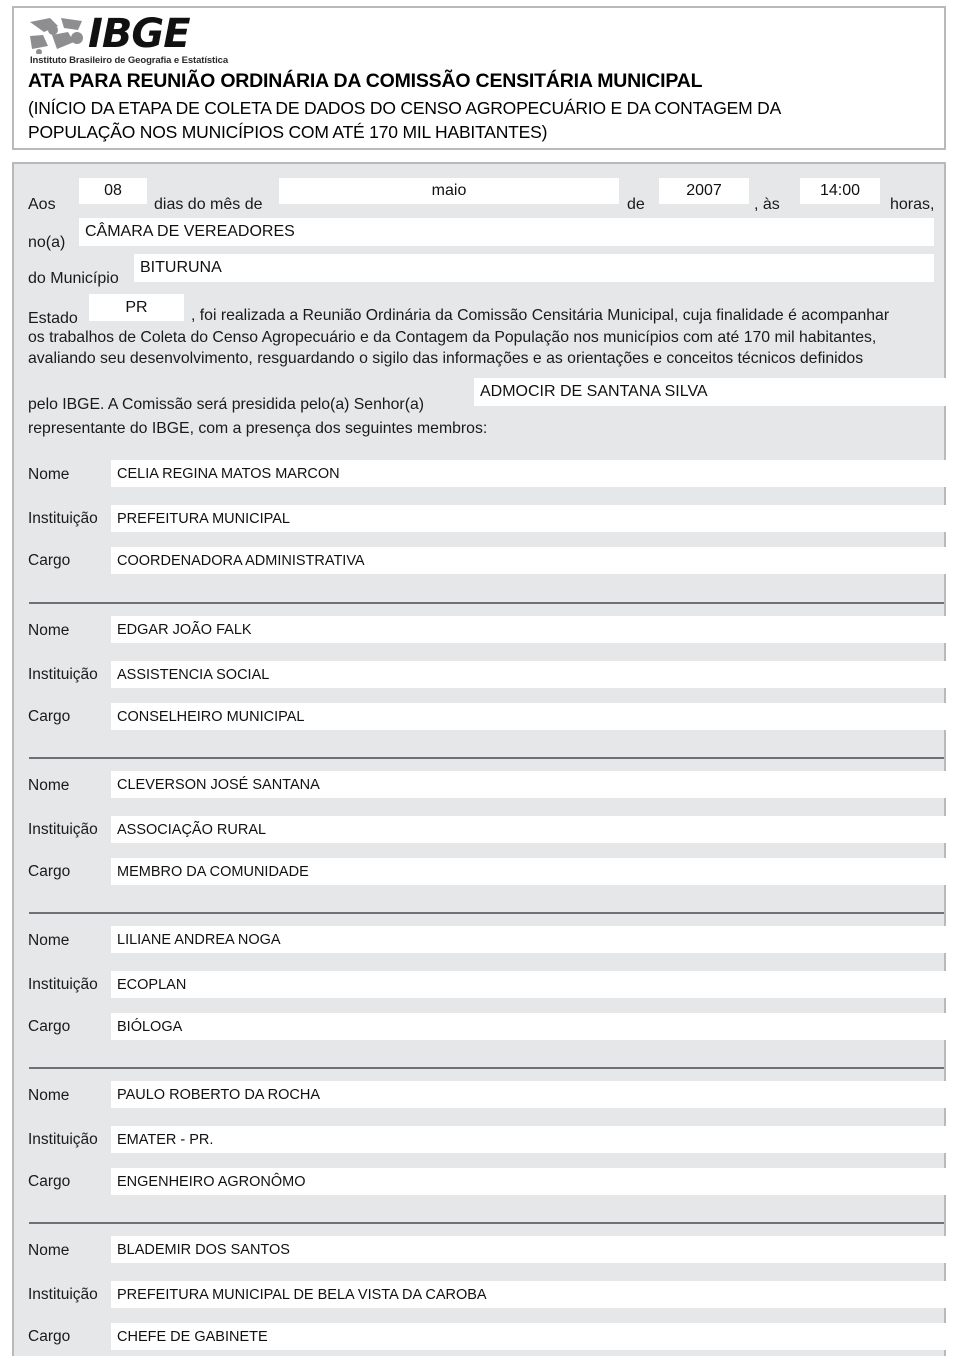 The width and height of the screenshot is (960, 1362). Describe the element at coordinates (704, 191) in the screenshot. I see `year-field: 2007` at that location.